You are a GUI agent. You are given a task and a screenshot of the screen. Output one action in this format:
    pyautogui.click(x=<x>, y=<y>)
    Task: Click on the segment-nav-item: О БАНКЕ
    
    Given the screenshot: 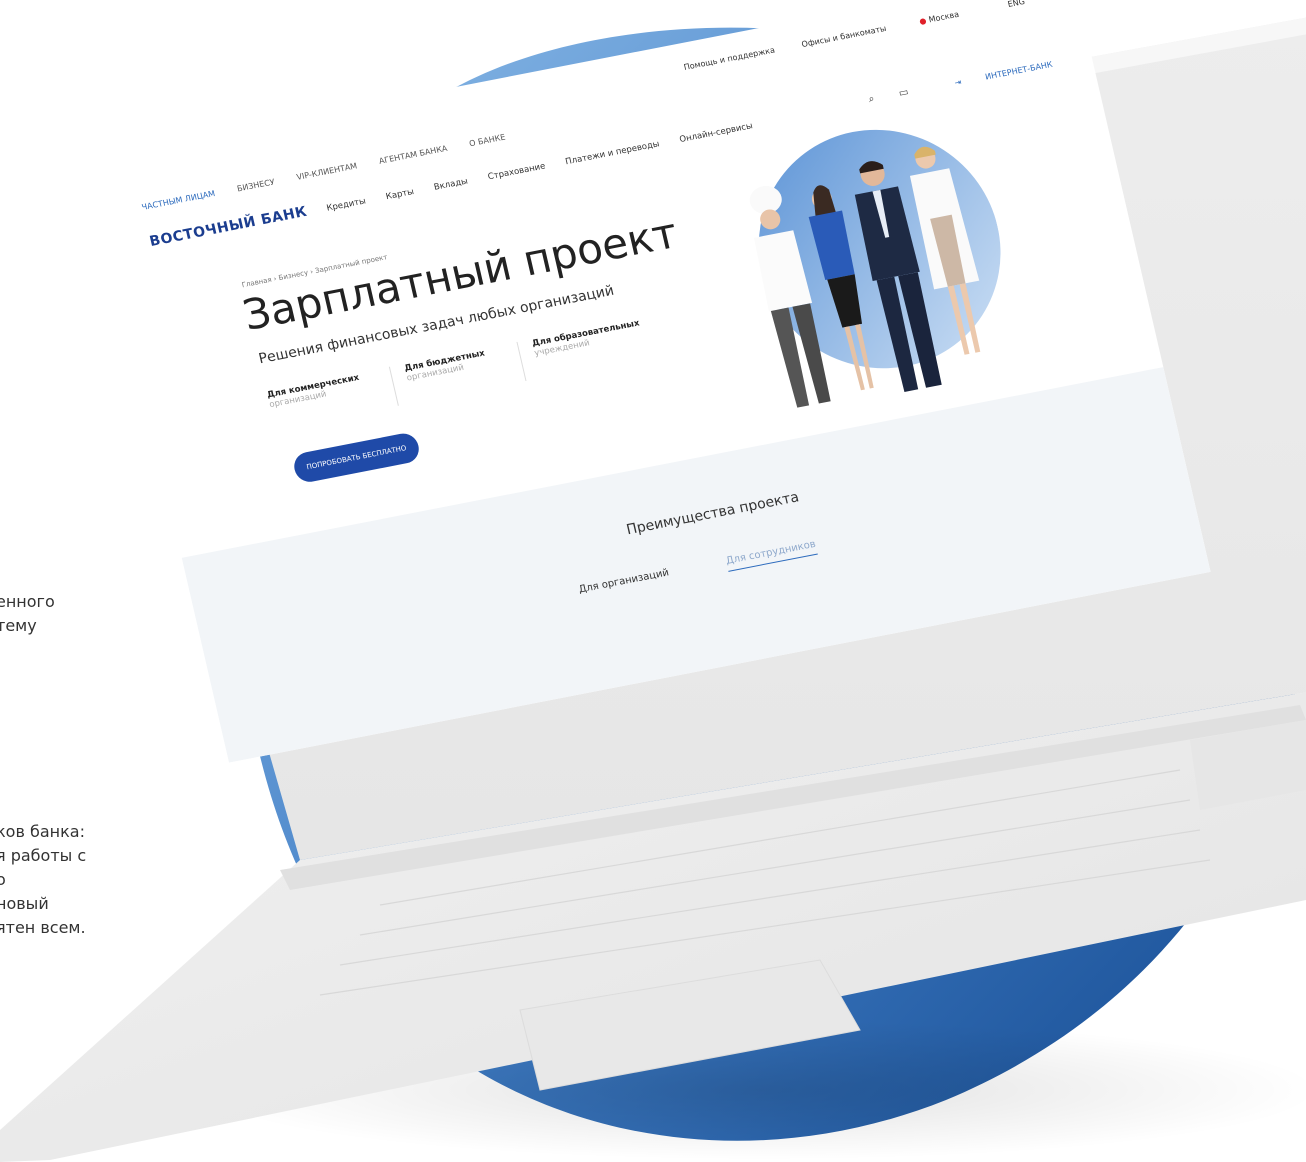 What is the action you would take?
    pyautogui.click(x=487, y=141)
    